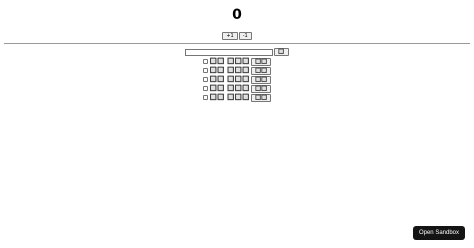 The height and width of the screenshot is (248, 474). I want to click on counter-controls: +1 -1, so click(237, 36).